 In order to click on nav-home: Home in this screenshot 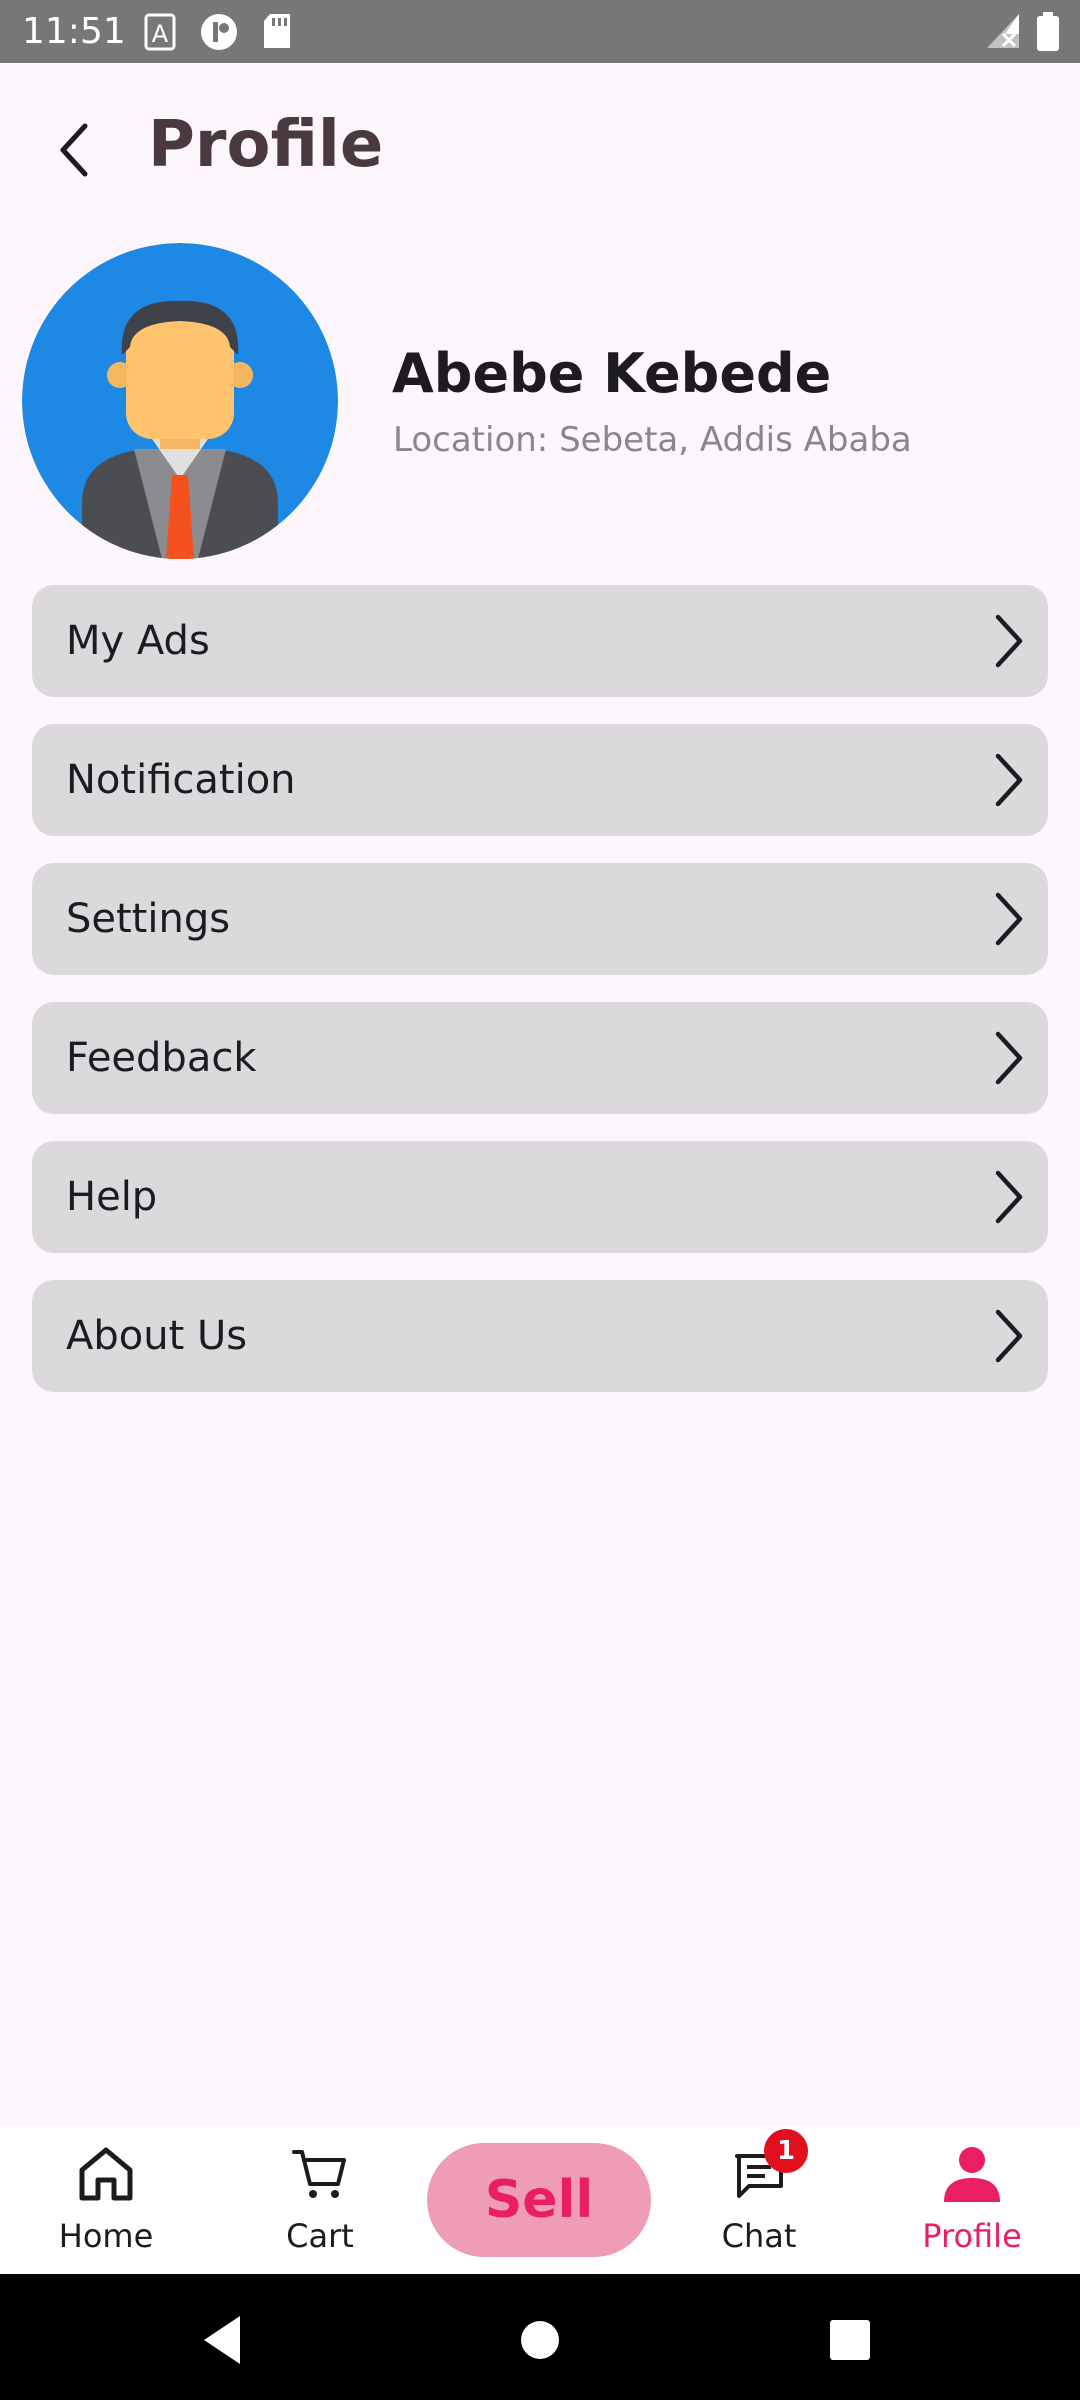, I will do `click(106, 2200)`.